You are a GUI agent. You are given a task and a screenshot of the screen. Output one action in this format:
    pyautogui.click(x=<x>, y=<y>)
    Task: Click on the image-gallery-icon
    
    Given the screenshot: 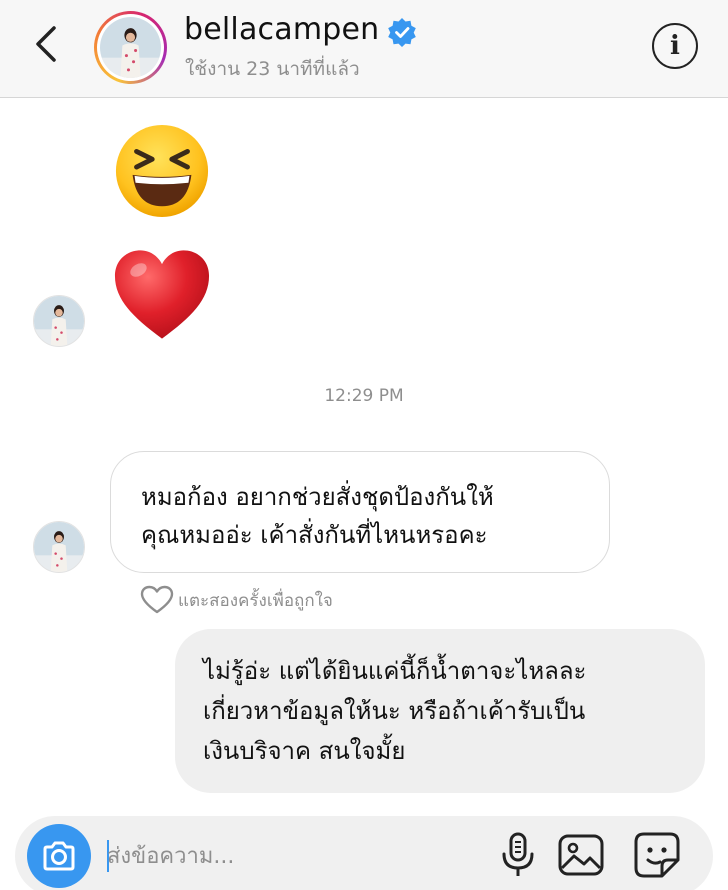 What is the action you would take?
    pyautogui.click(x=581, y=855)
    